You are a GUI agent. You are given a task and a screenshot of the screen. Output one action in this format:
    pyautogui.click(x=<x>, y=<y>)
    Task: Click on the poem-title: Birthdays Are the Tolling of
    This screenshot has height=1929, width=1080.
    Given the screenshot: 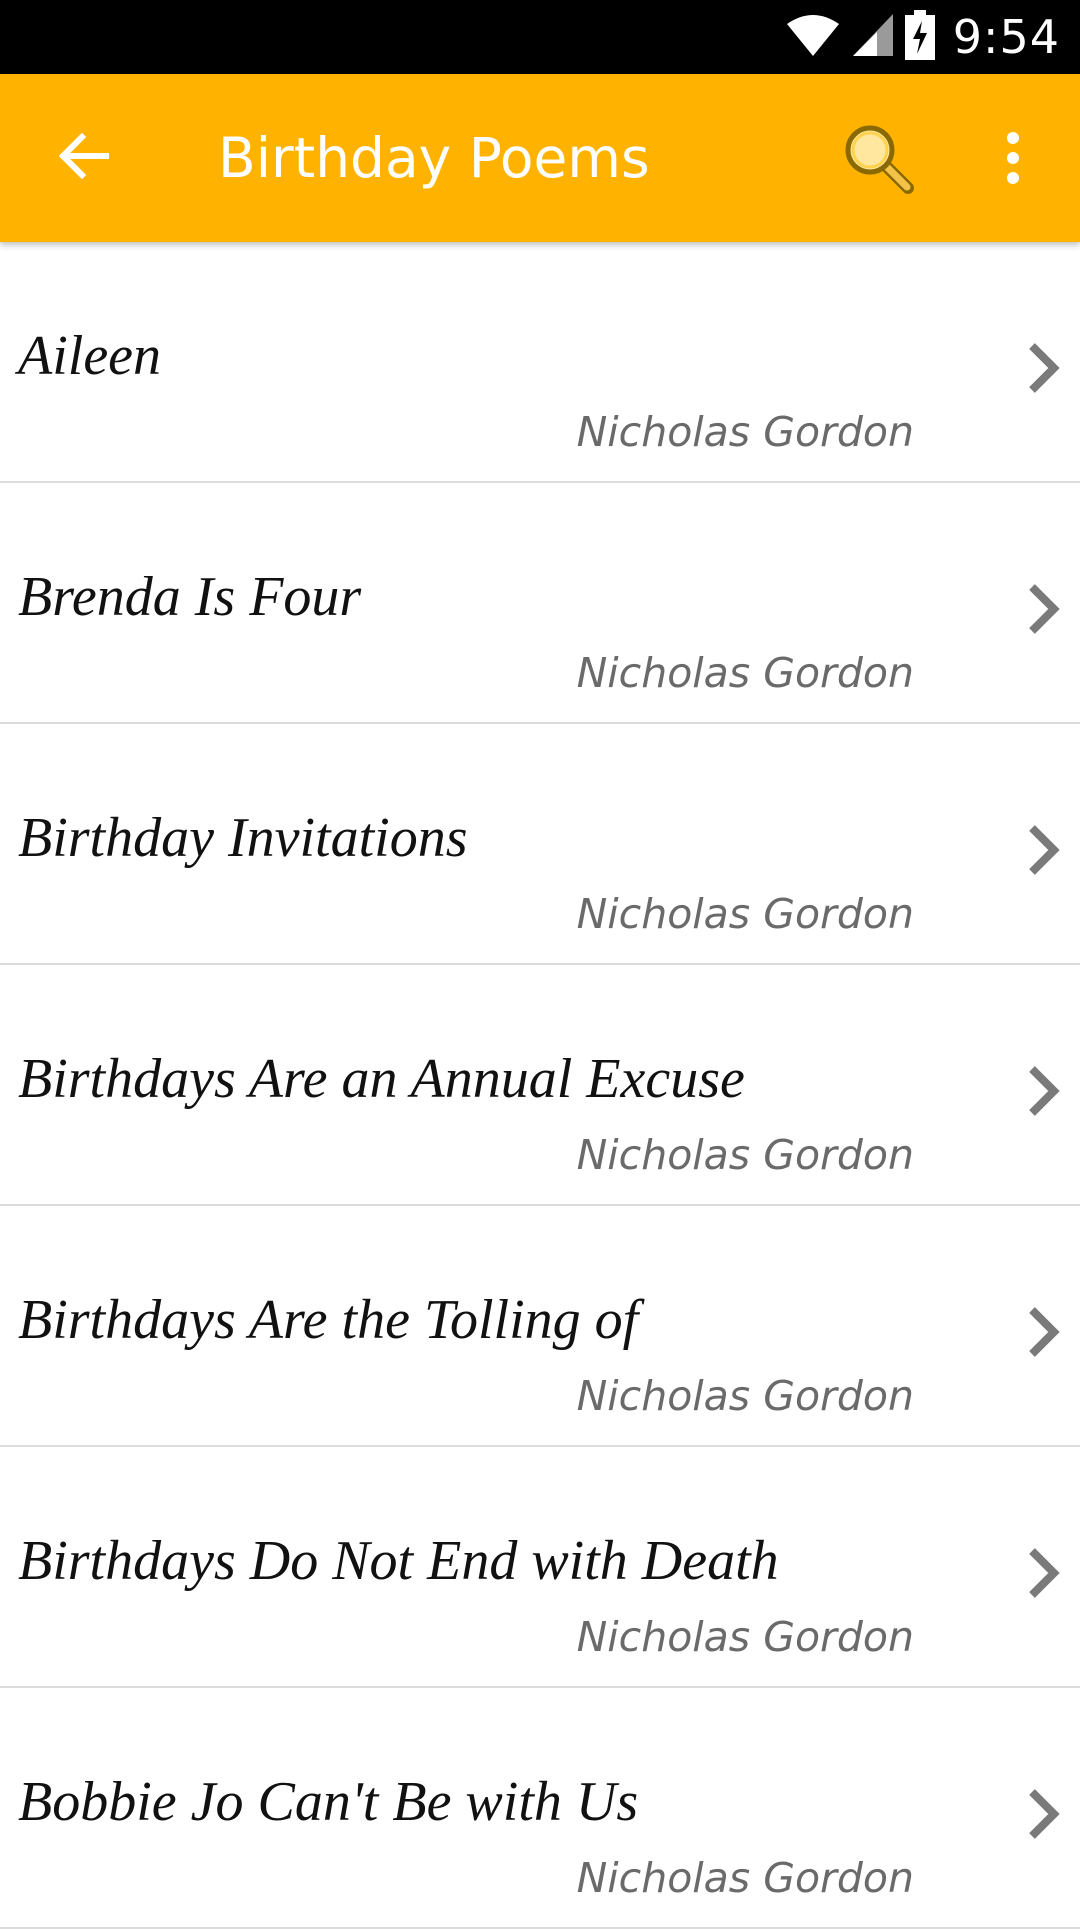 What is the action you would take?
    pyautogui.click(x=328, y=1320)
    